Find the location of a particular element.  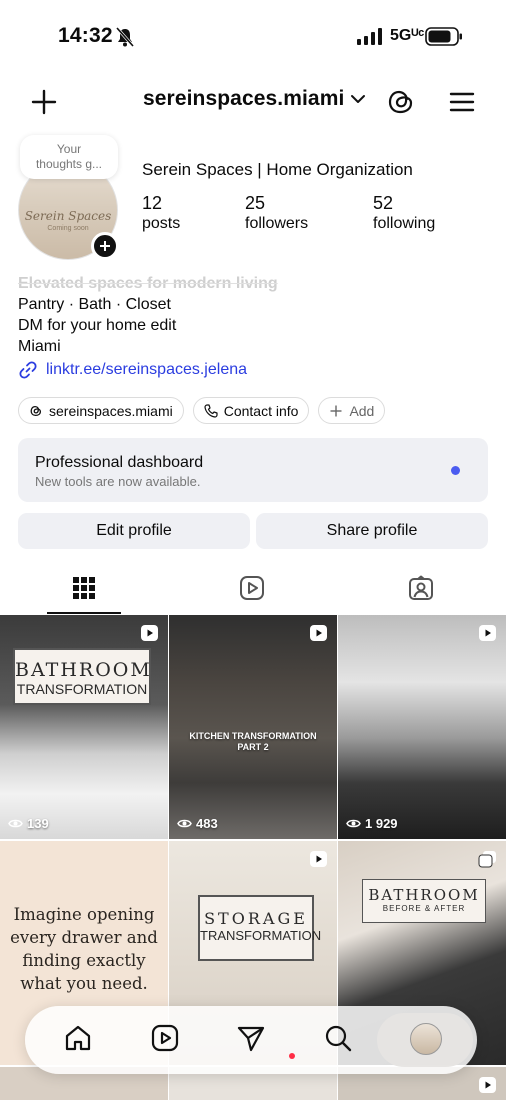

link-icon is located at coordinates (28, 370).